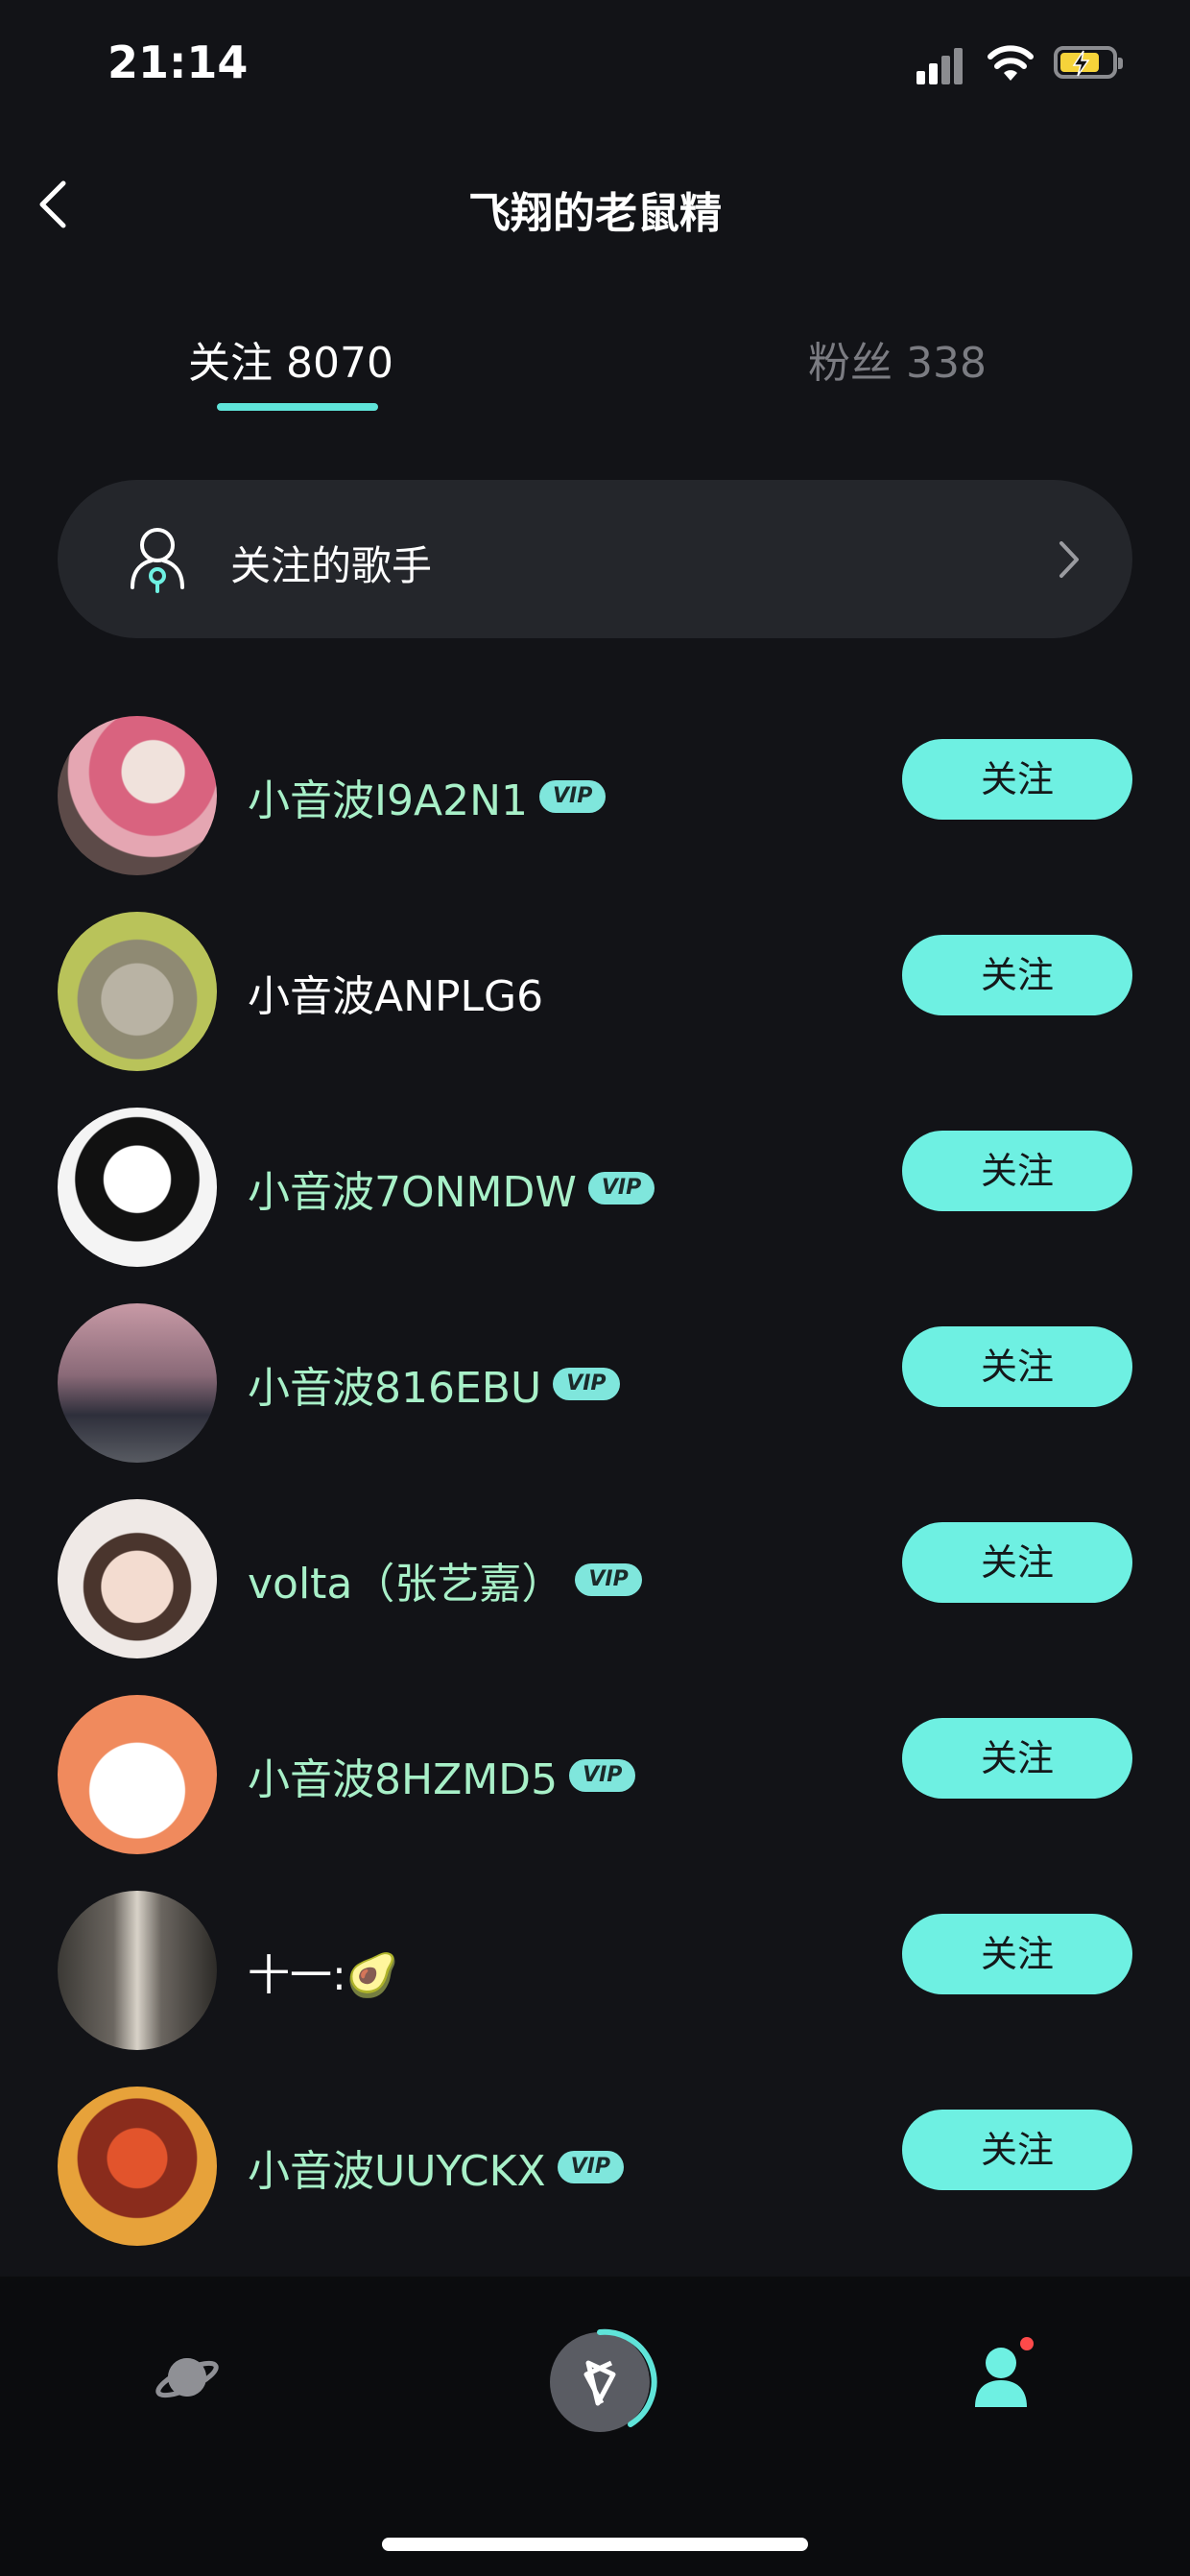 This screenshot has height=2576, width=1190. I want to click on wifi-icon, so click(1011, 63).